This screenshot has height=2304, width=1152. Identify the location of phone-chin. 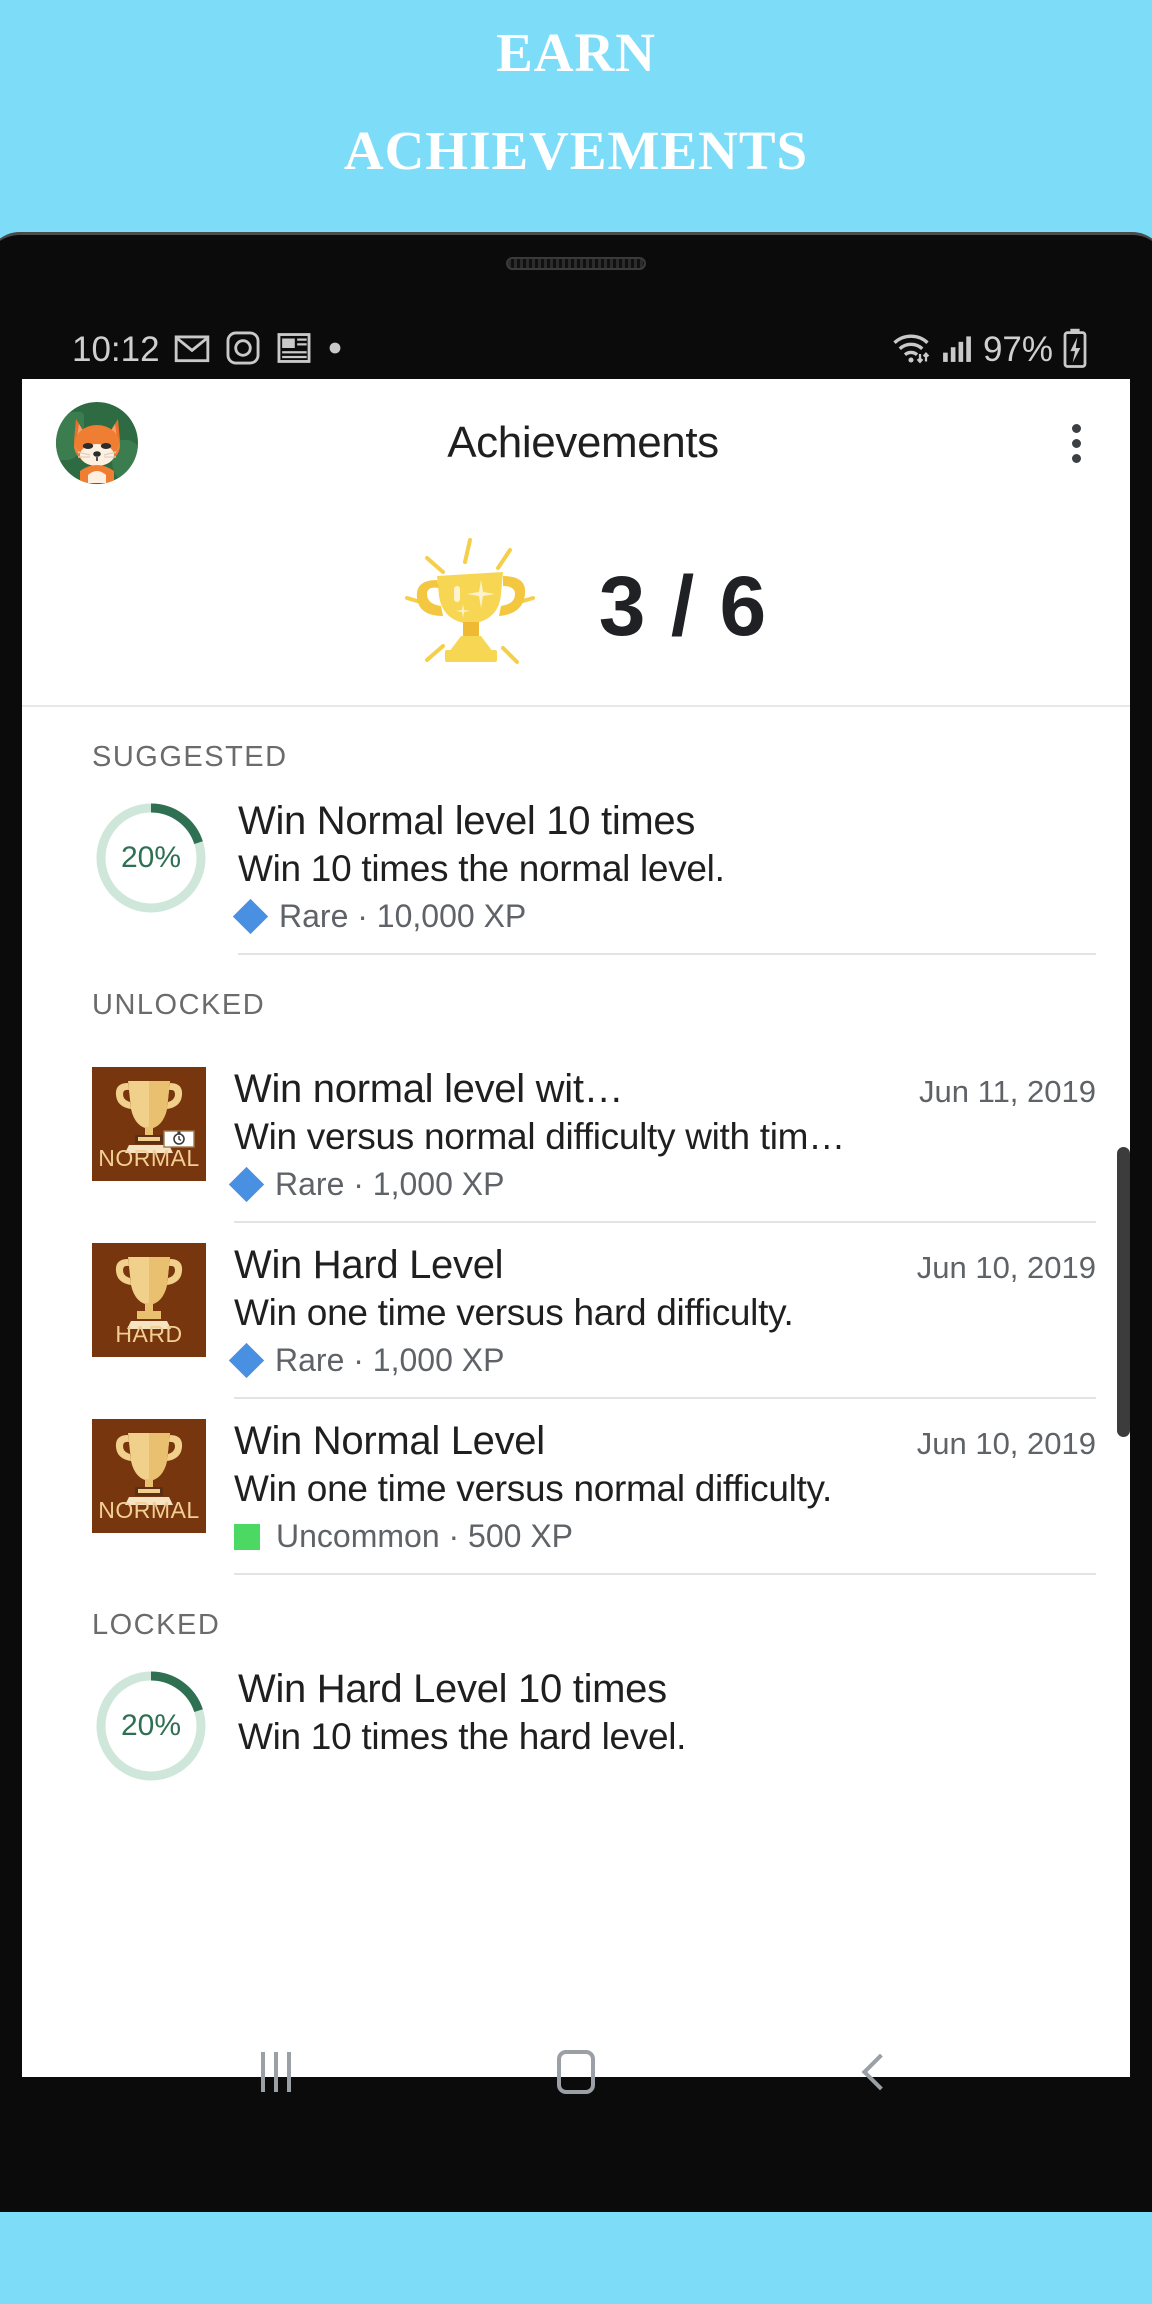
(576, 2167).